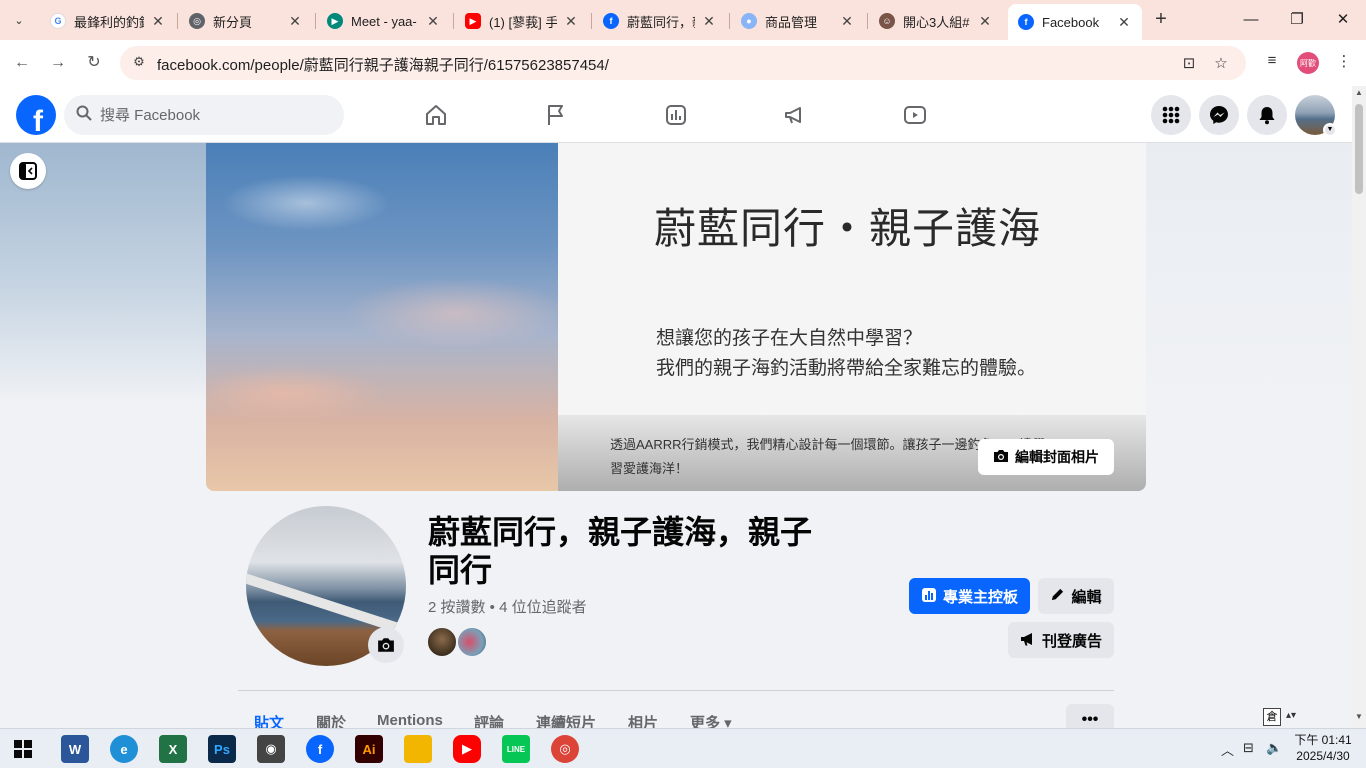  I want to click on youtube-app-icon: ▶, so click(467, 749).